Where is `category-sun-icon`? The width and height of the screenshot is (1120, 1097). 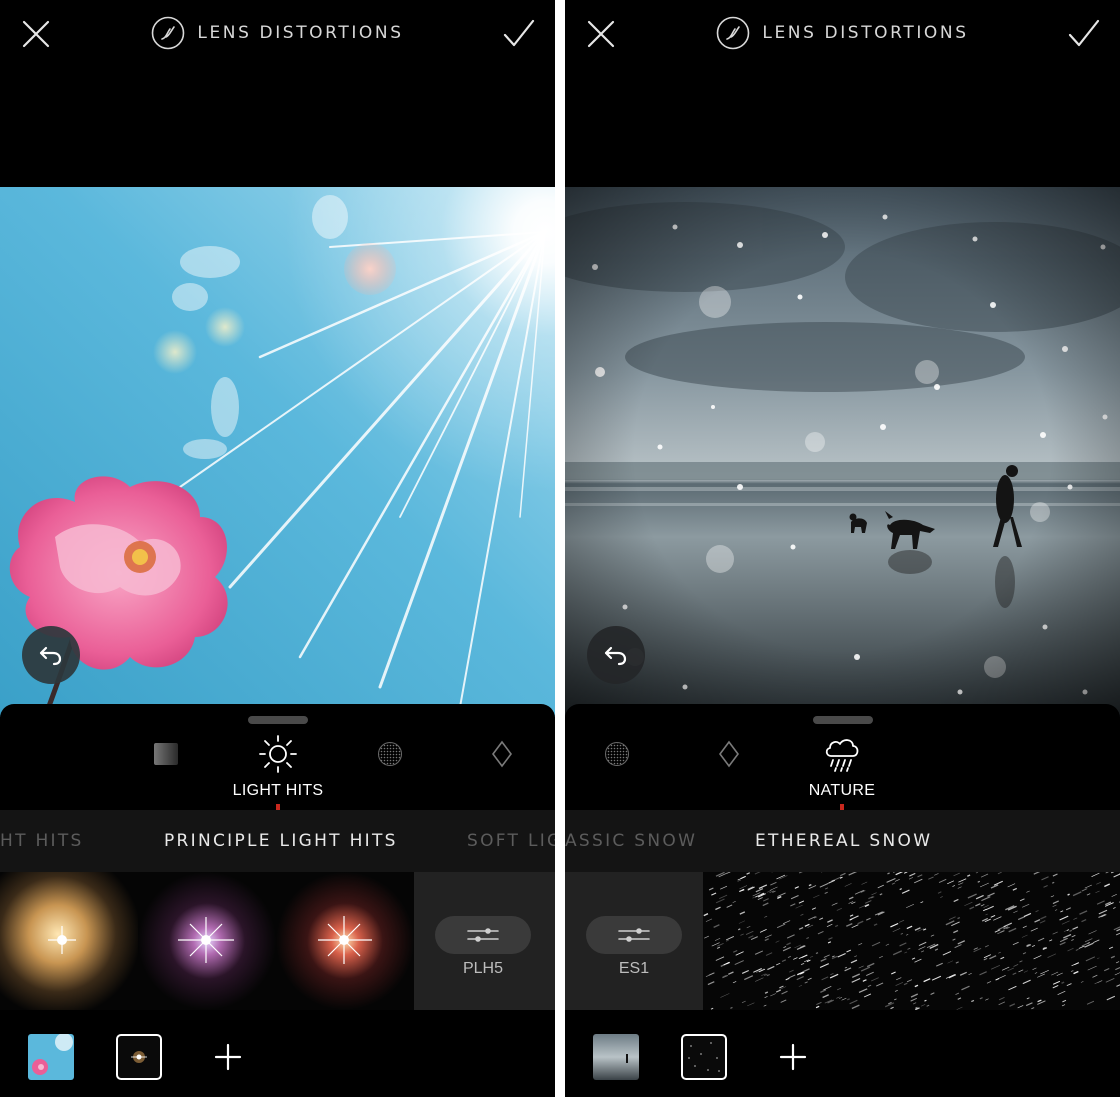
category-sun-icon is located at coordinates (278, 754).